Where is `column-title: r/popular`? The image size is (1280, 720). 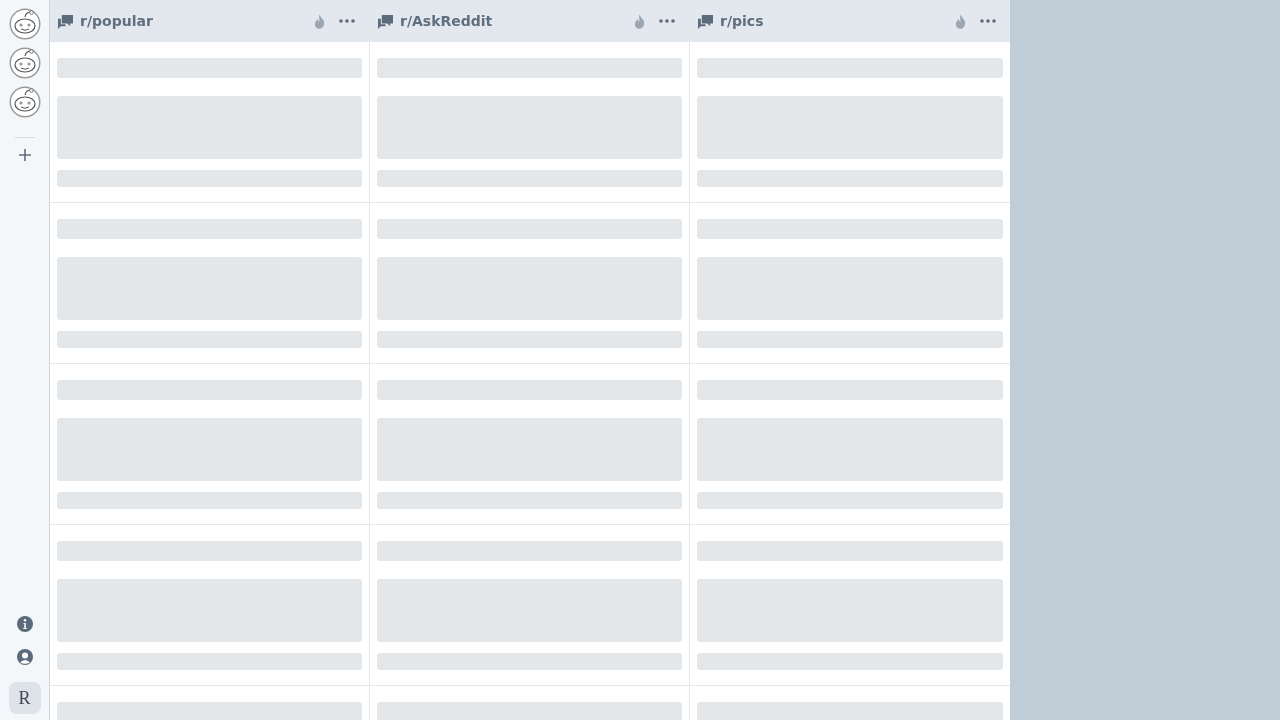 column-title: r/popular is located at coordinates (116, 21).